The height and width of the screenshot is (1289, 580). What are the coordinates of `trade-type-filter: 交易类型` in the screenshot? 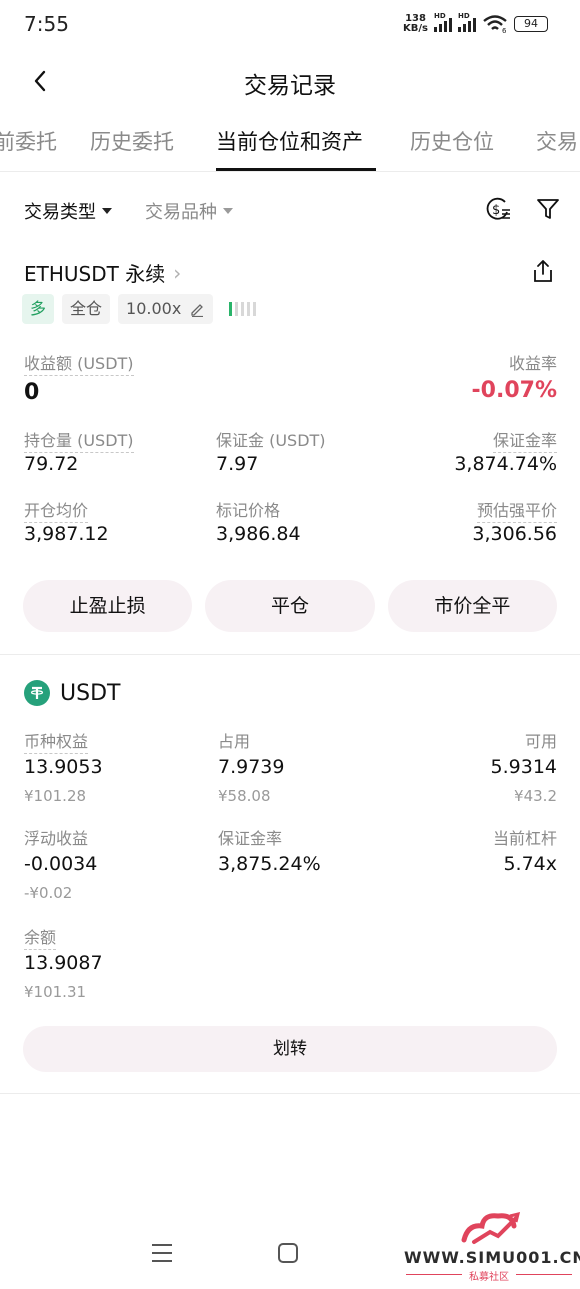 It's located at (68, 211).